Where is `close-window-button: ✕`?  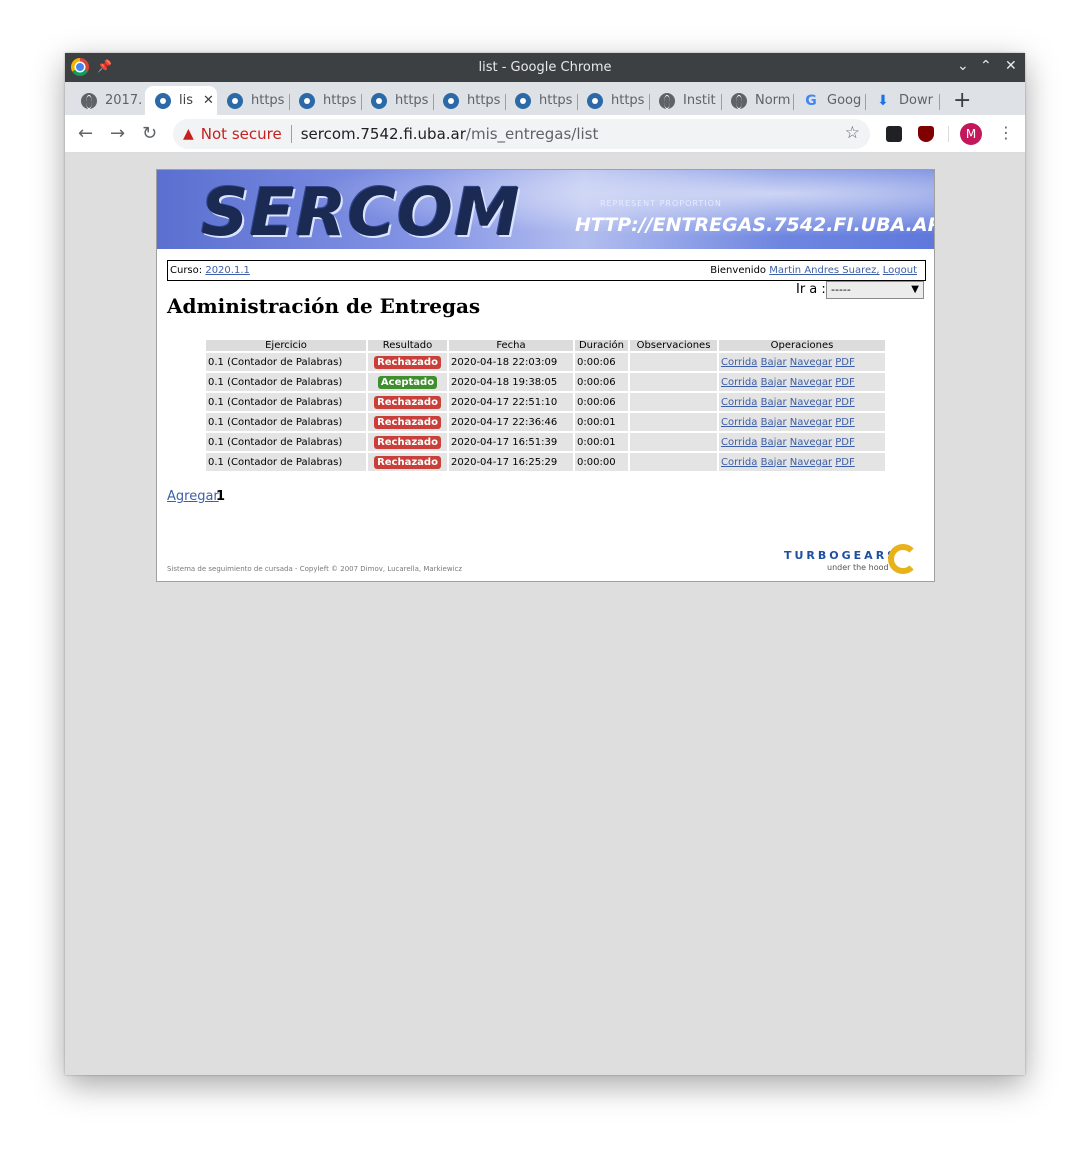 close-window-button: ✕ is located at coordinates (1011, 66).